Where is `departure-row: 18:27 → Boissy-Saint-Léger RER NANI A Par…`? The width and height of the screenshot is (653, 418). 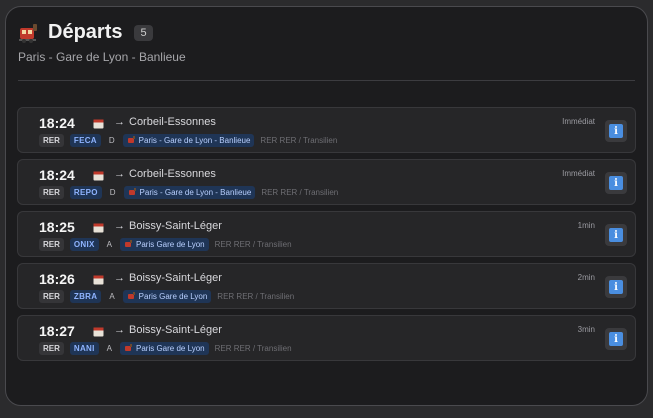
departure-row: 18:27 → Boissy-Saint-Léger RER NANI A Par… is located at coordinates (326, 338).